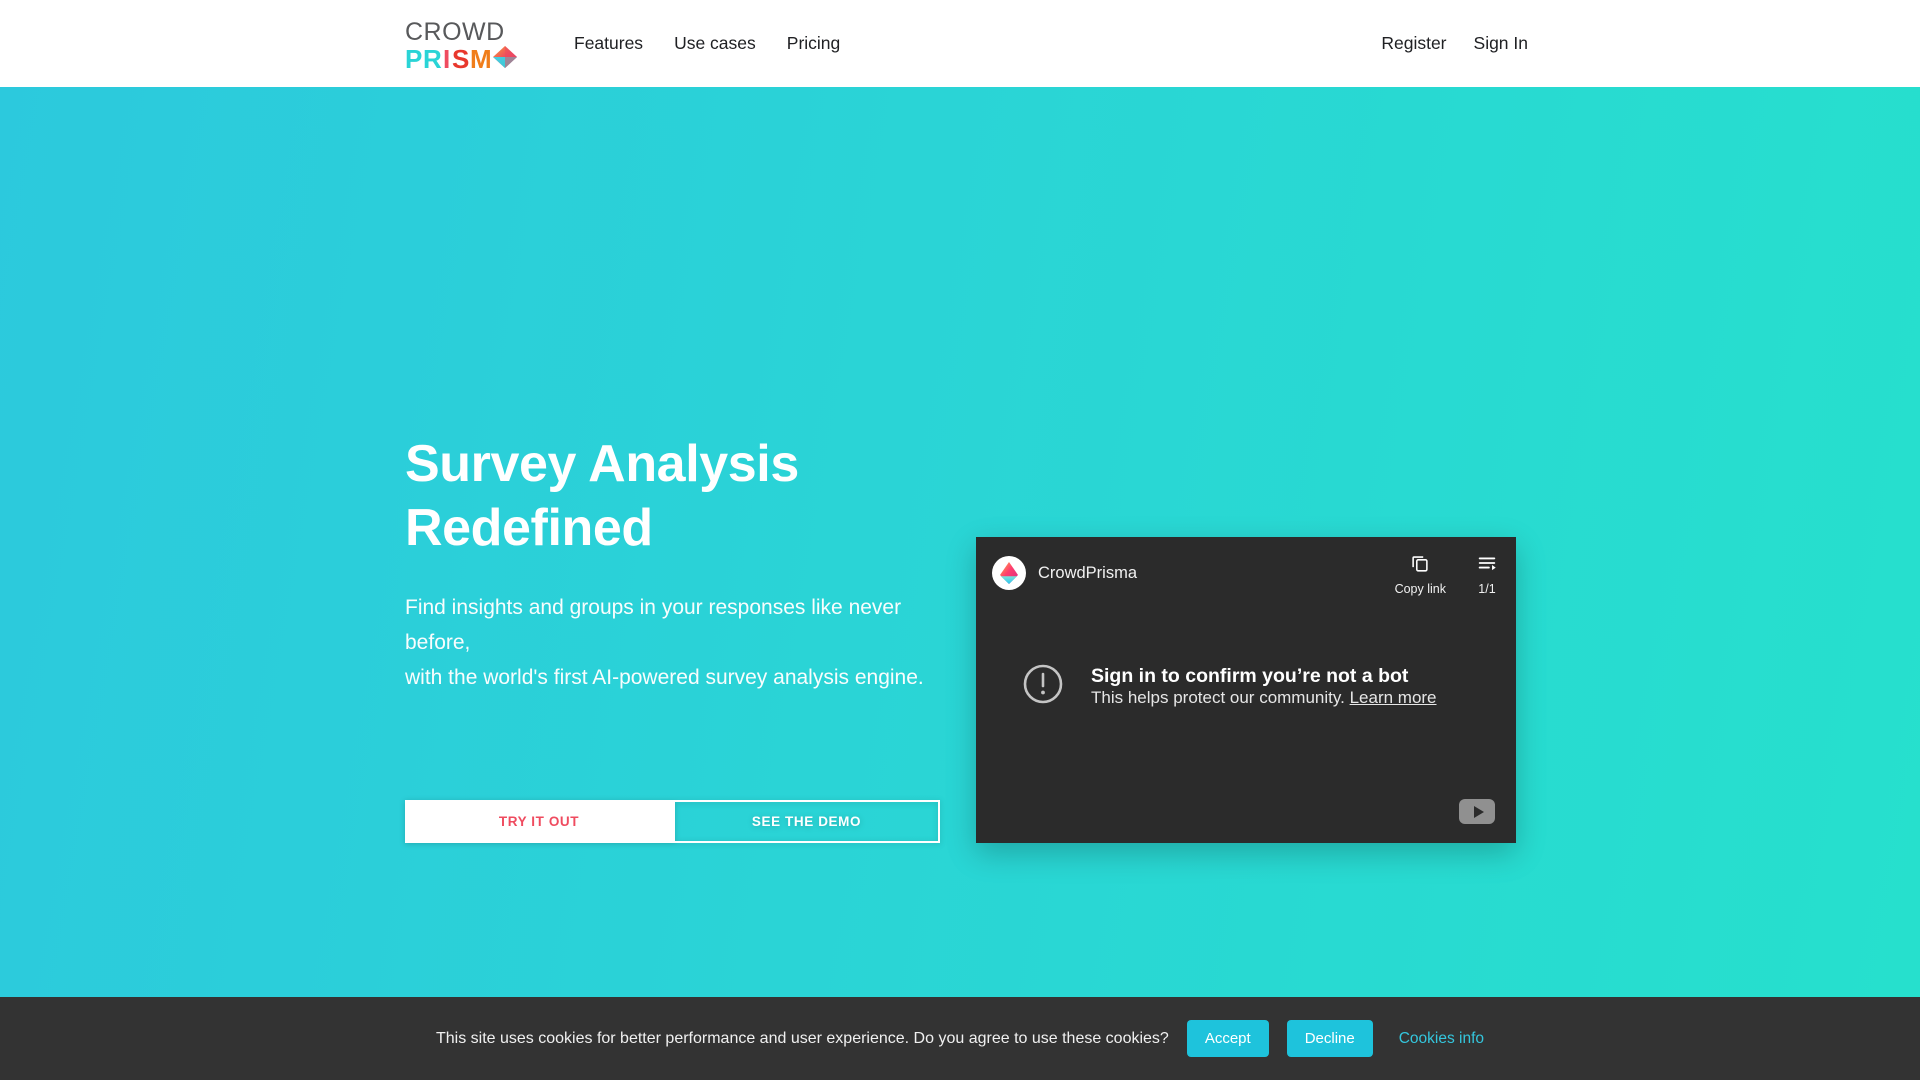  I want to click on logo-letter-p: P, so click(414, 58).